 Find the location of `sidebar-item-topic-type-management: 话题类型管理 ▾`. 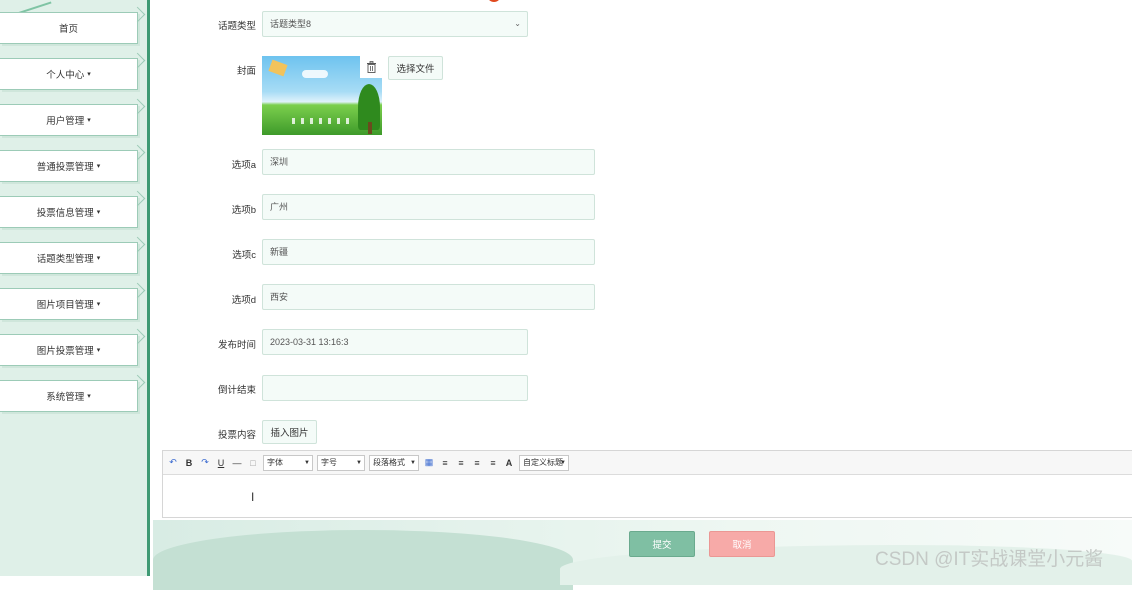

sidebar-item-topic-type-management: 话题类型管理 ▾ is located at coordinates (73, 255).